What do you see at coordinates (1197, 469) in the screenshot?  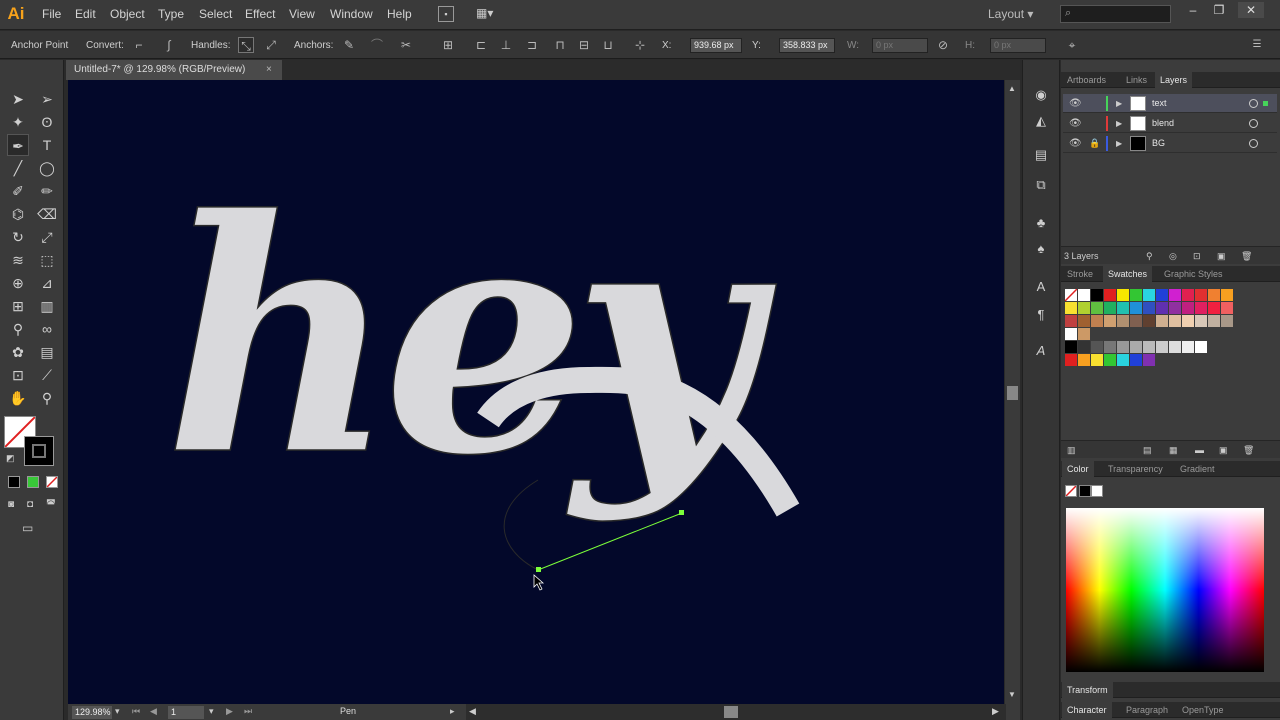 I see `tab-gradient: Gradient` at bounding box center [1197, 469].